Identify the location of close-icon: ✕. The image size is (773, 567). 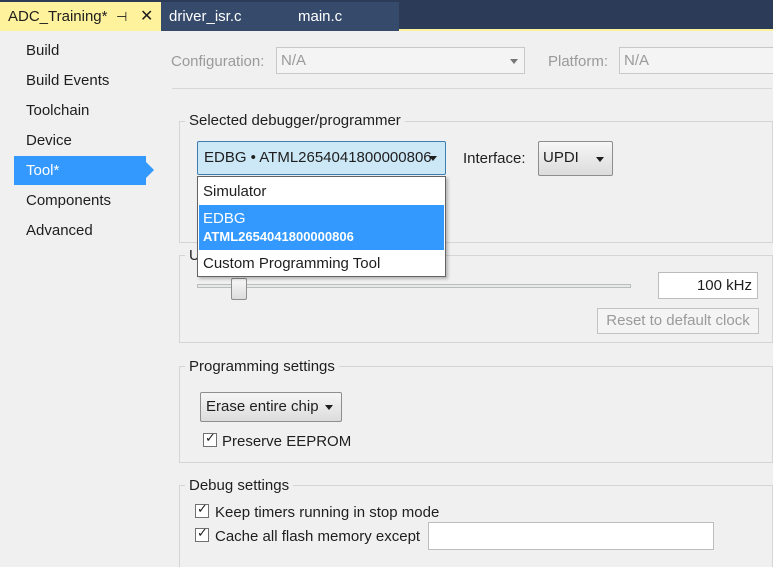
(146, 16).